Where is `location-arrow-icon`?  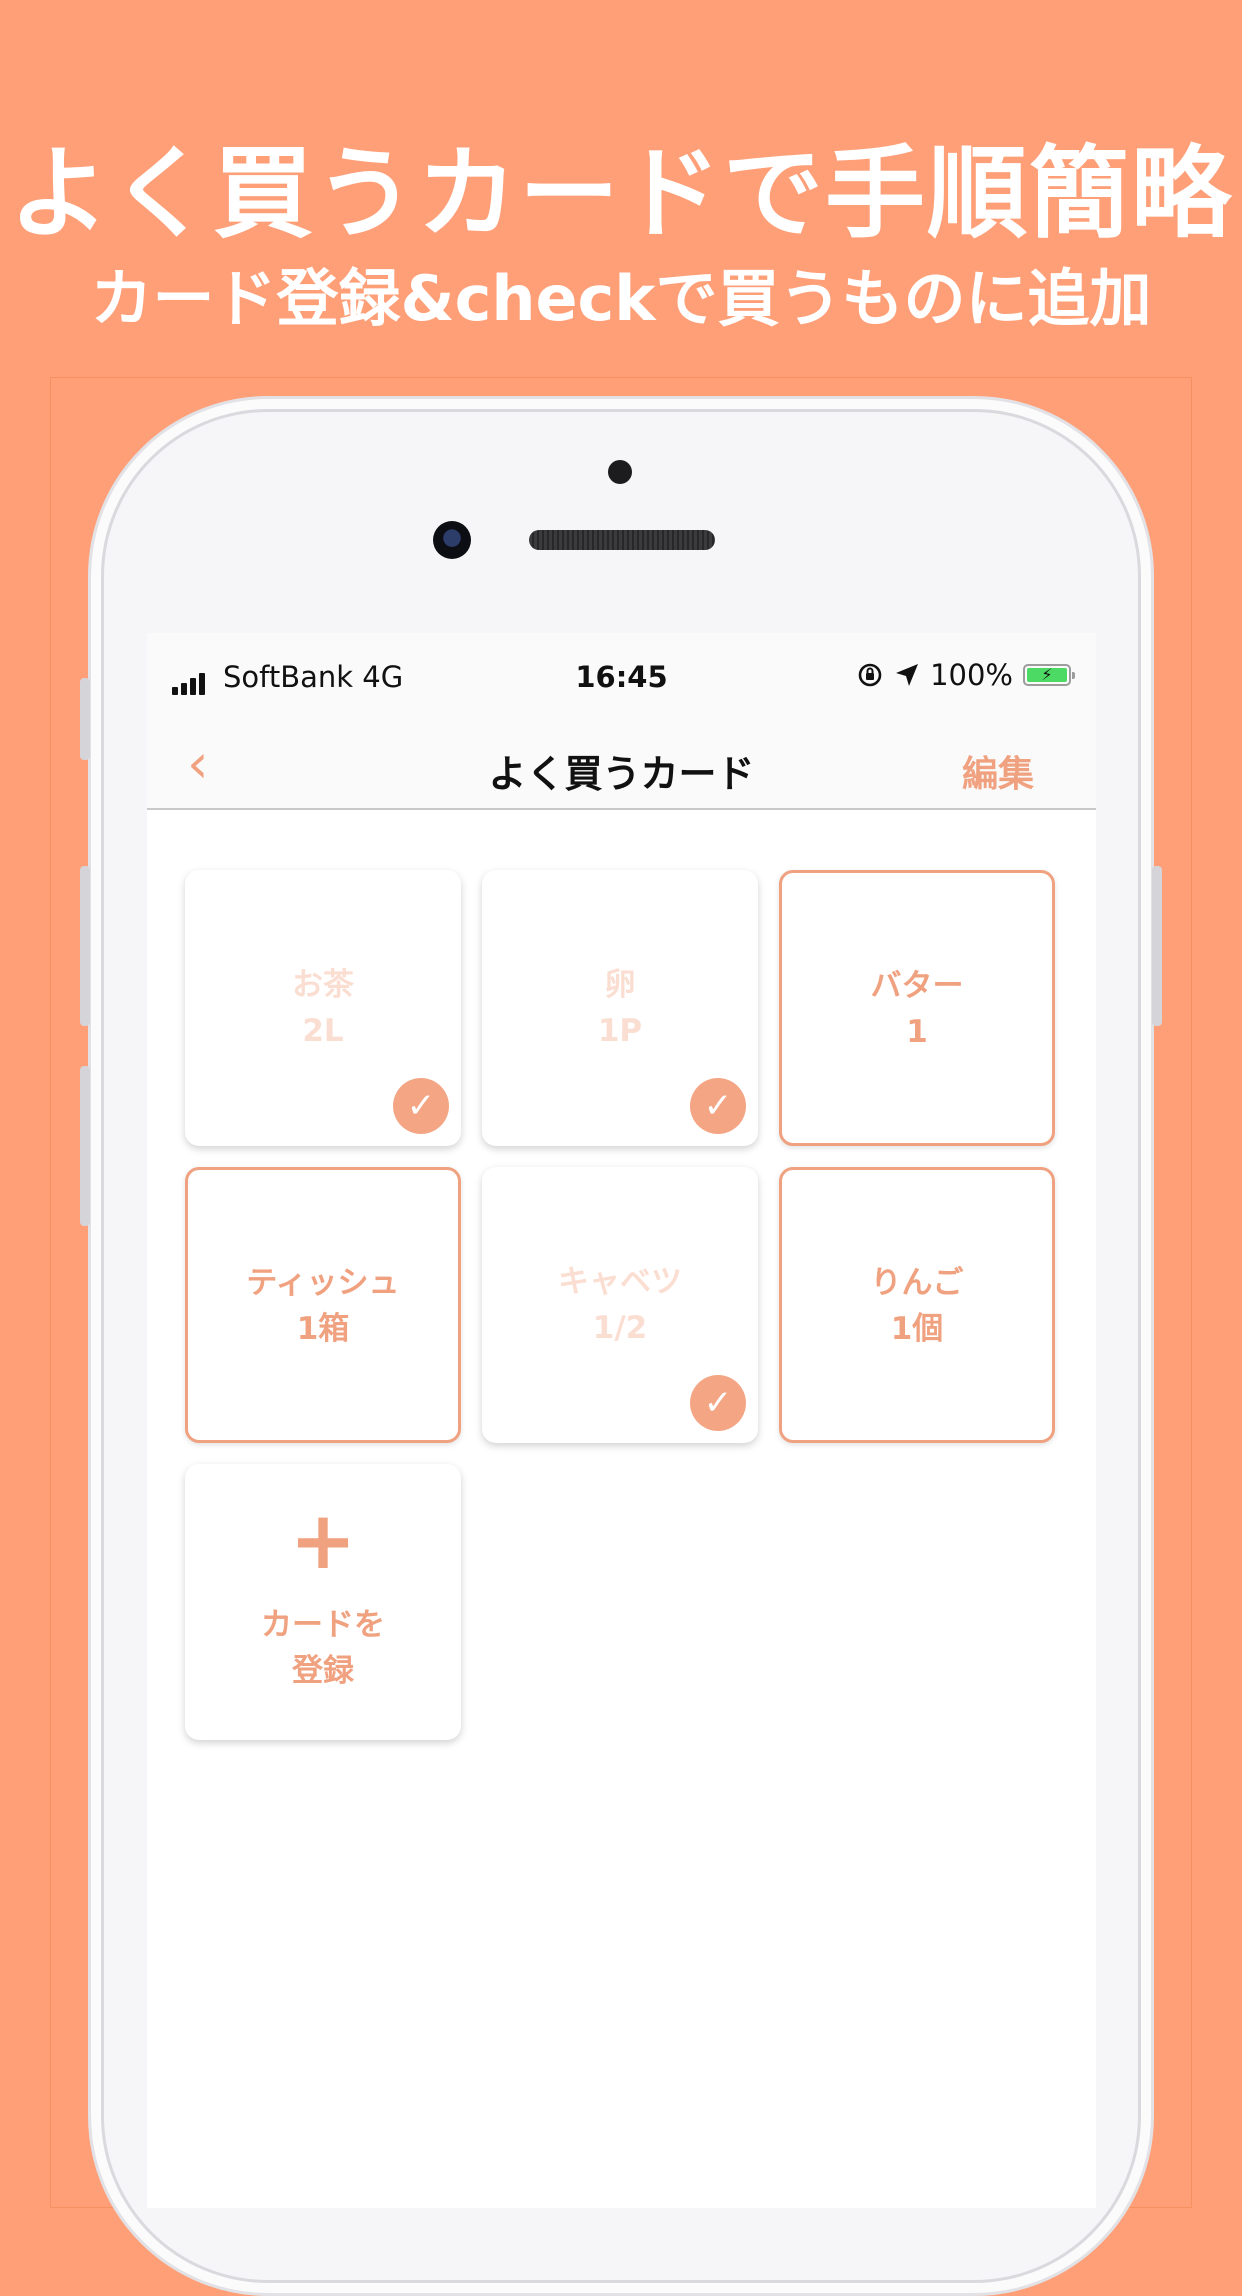 location-arrow-icon is located at coordinates (907, 675).